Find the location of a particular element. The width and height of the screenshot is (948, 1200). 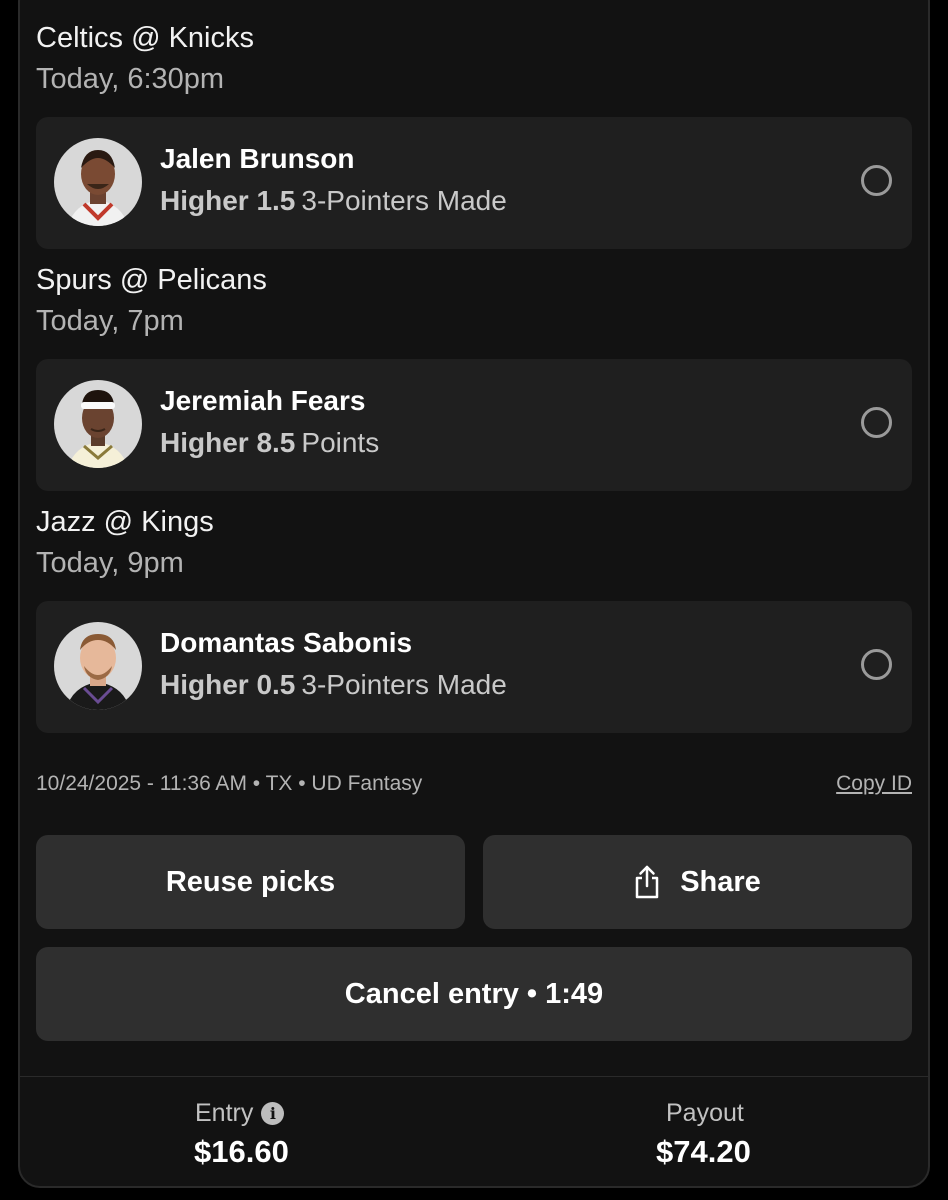

entry-label: Entry i is located at coordinates (240, 1113).